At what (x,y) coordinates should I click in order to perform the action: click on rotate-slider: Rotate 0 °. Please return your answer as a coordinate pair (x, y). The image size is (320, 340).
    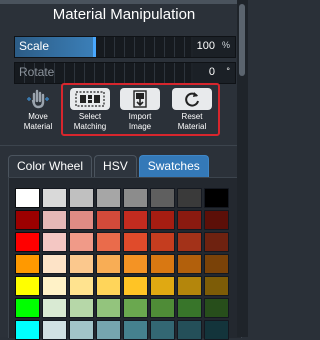
    Looking at the image, I should click on (125, 73).